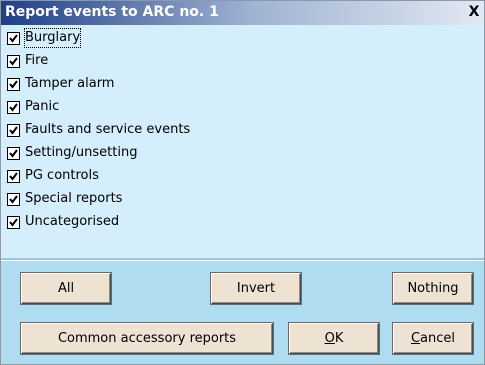 The image size is (485, 365). I want to click on nothing-button: Nothing, so click(433, 288).